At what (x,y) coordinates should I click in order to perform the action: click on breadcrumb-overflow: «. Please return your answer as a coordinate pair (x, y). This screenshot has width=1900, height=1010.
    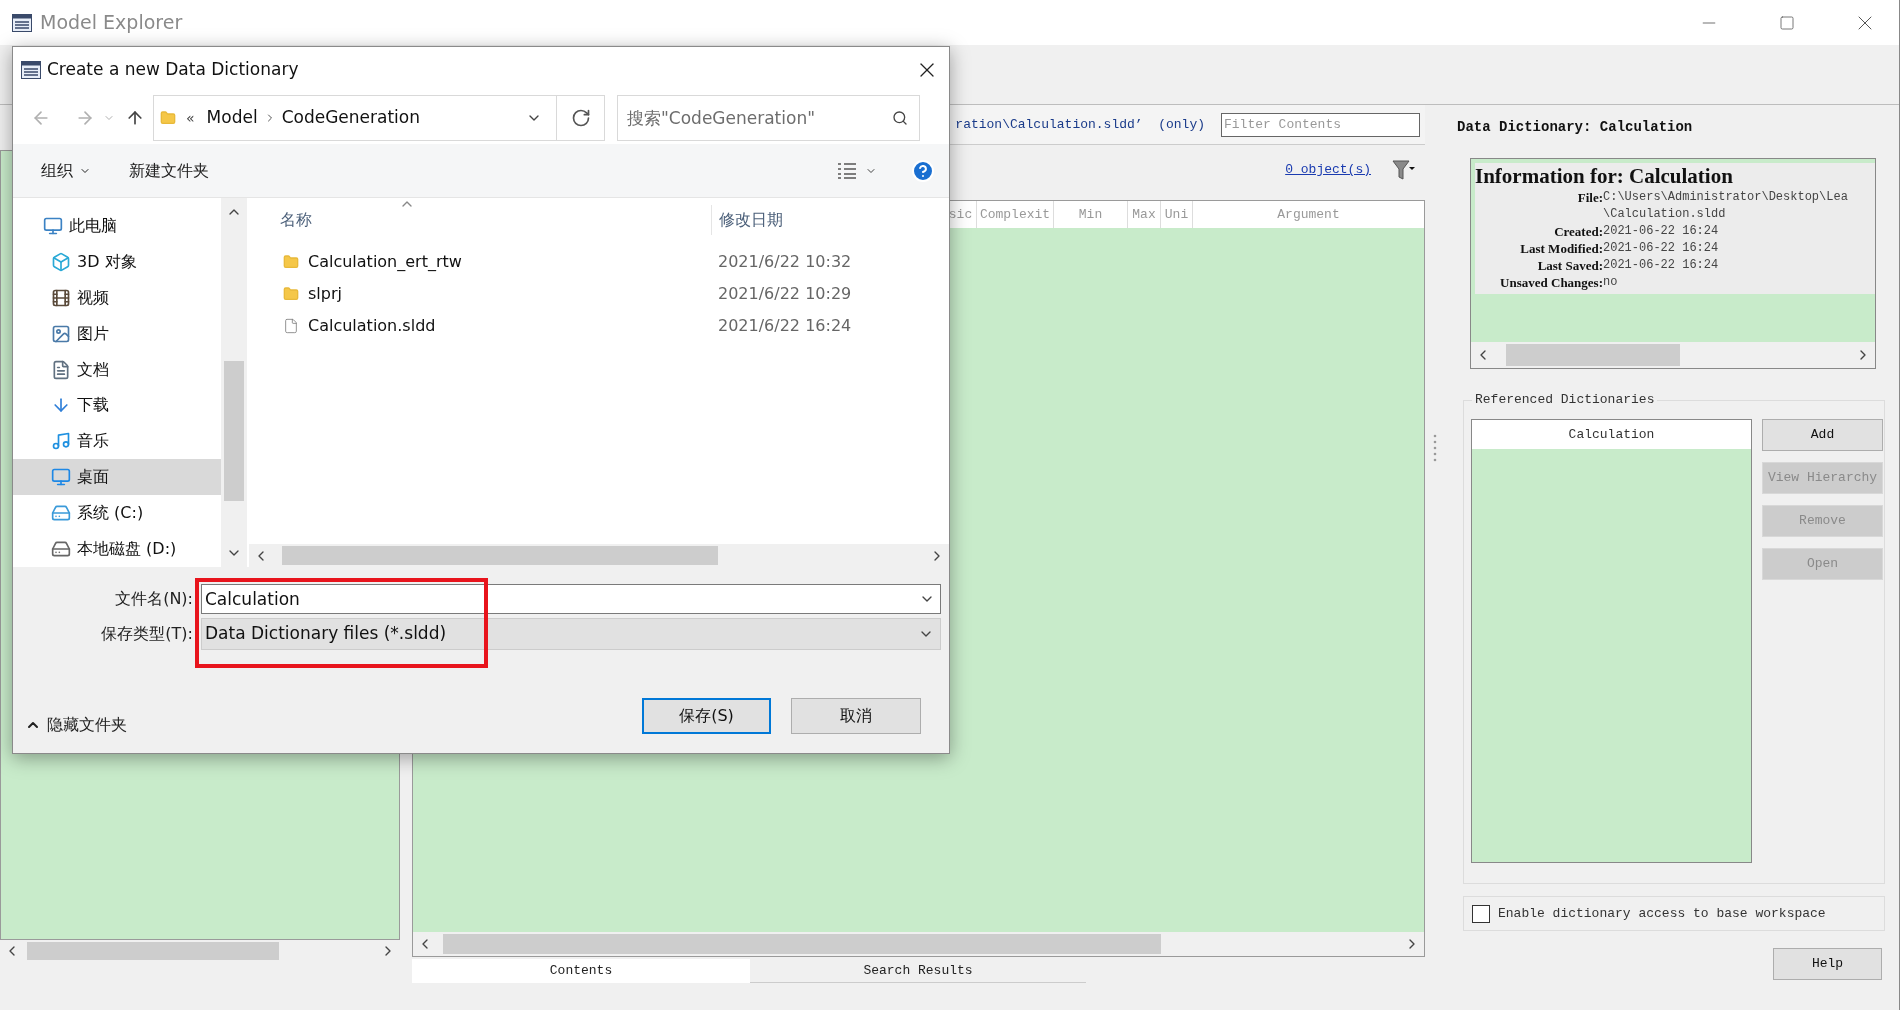
    Looking at the image, I should click on (190, 118).